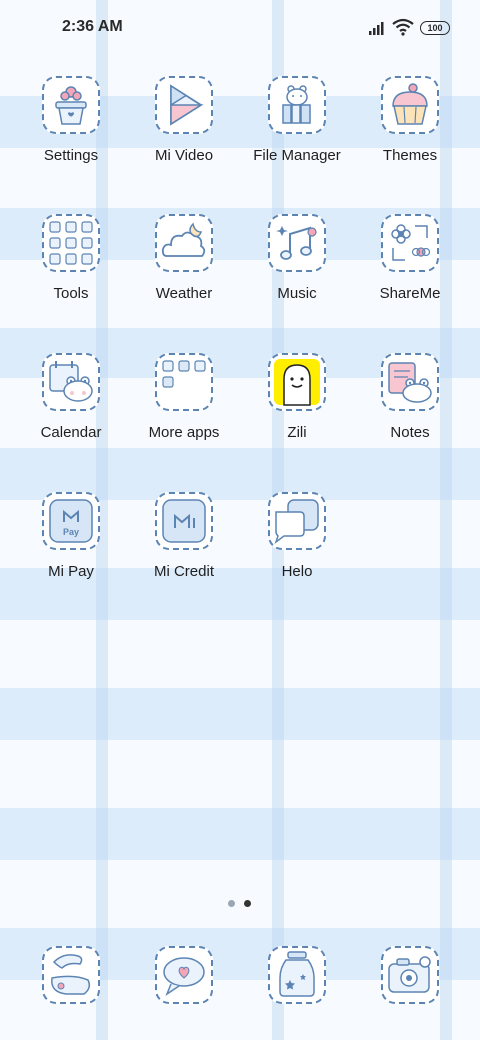 Image resolution: width=480 pixels, height=1040 pixels. Describe the element at coordinates (297, 432) in the screenshot. I see `app-label: Zili` at that location.